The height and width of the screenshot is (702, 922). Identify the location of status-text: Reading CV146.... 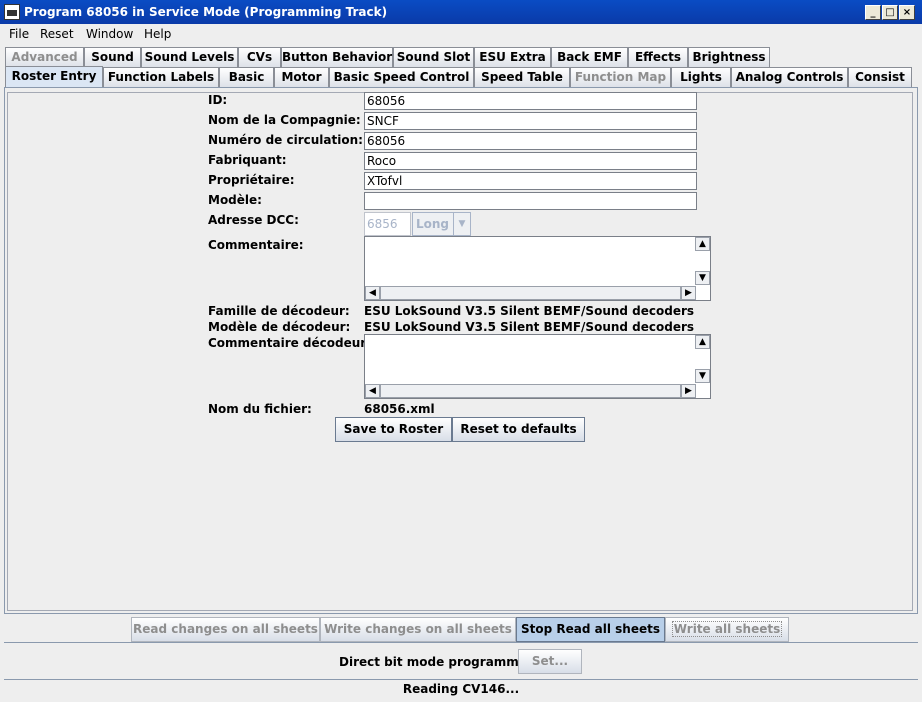
(461, 689).